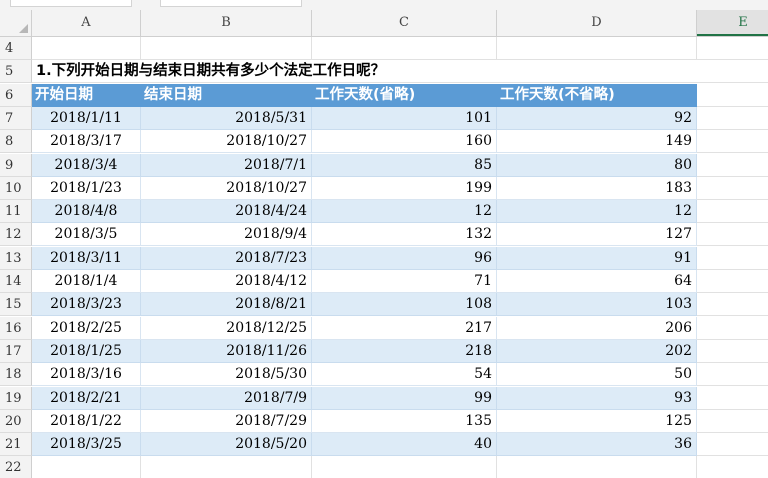 Image resolution: width=768 pixels, height=478 pixels. I want to click on workdays-full-cell: 64, so click(597, 281).